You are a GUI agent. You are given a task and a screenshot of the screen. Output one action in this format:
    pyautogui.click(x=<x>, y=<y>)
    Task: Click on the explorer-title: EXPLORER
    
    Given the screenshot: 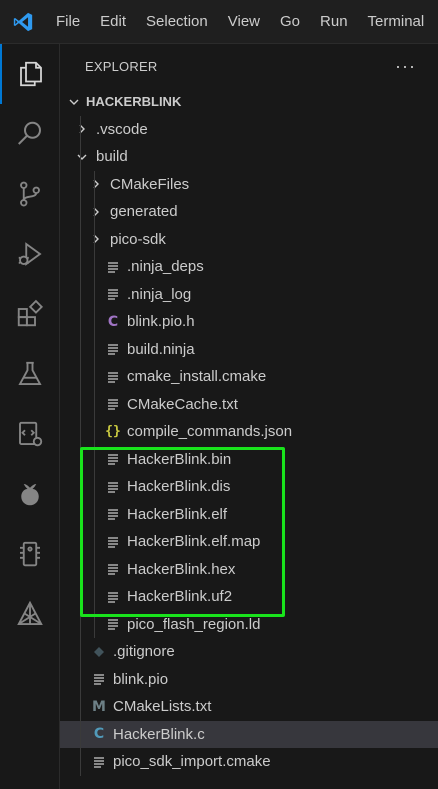 What is the action you would take?
    pyautogui.click(x=121, y=66)
    